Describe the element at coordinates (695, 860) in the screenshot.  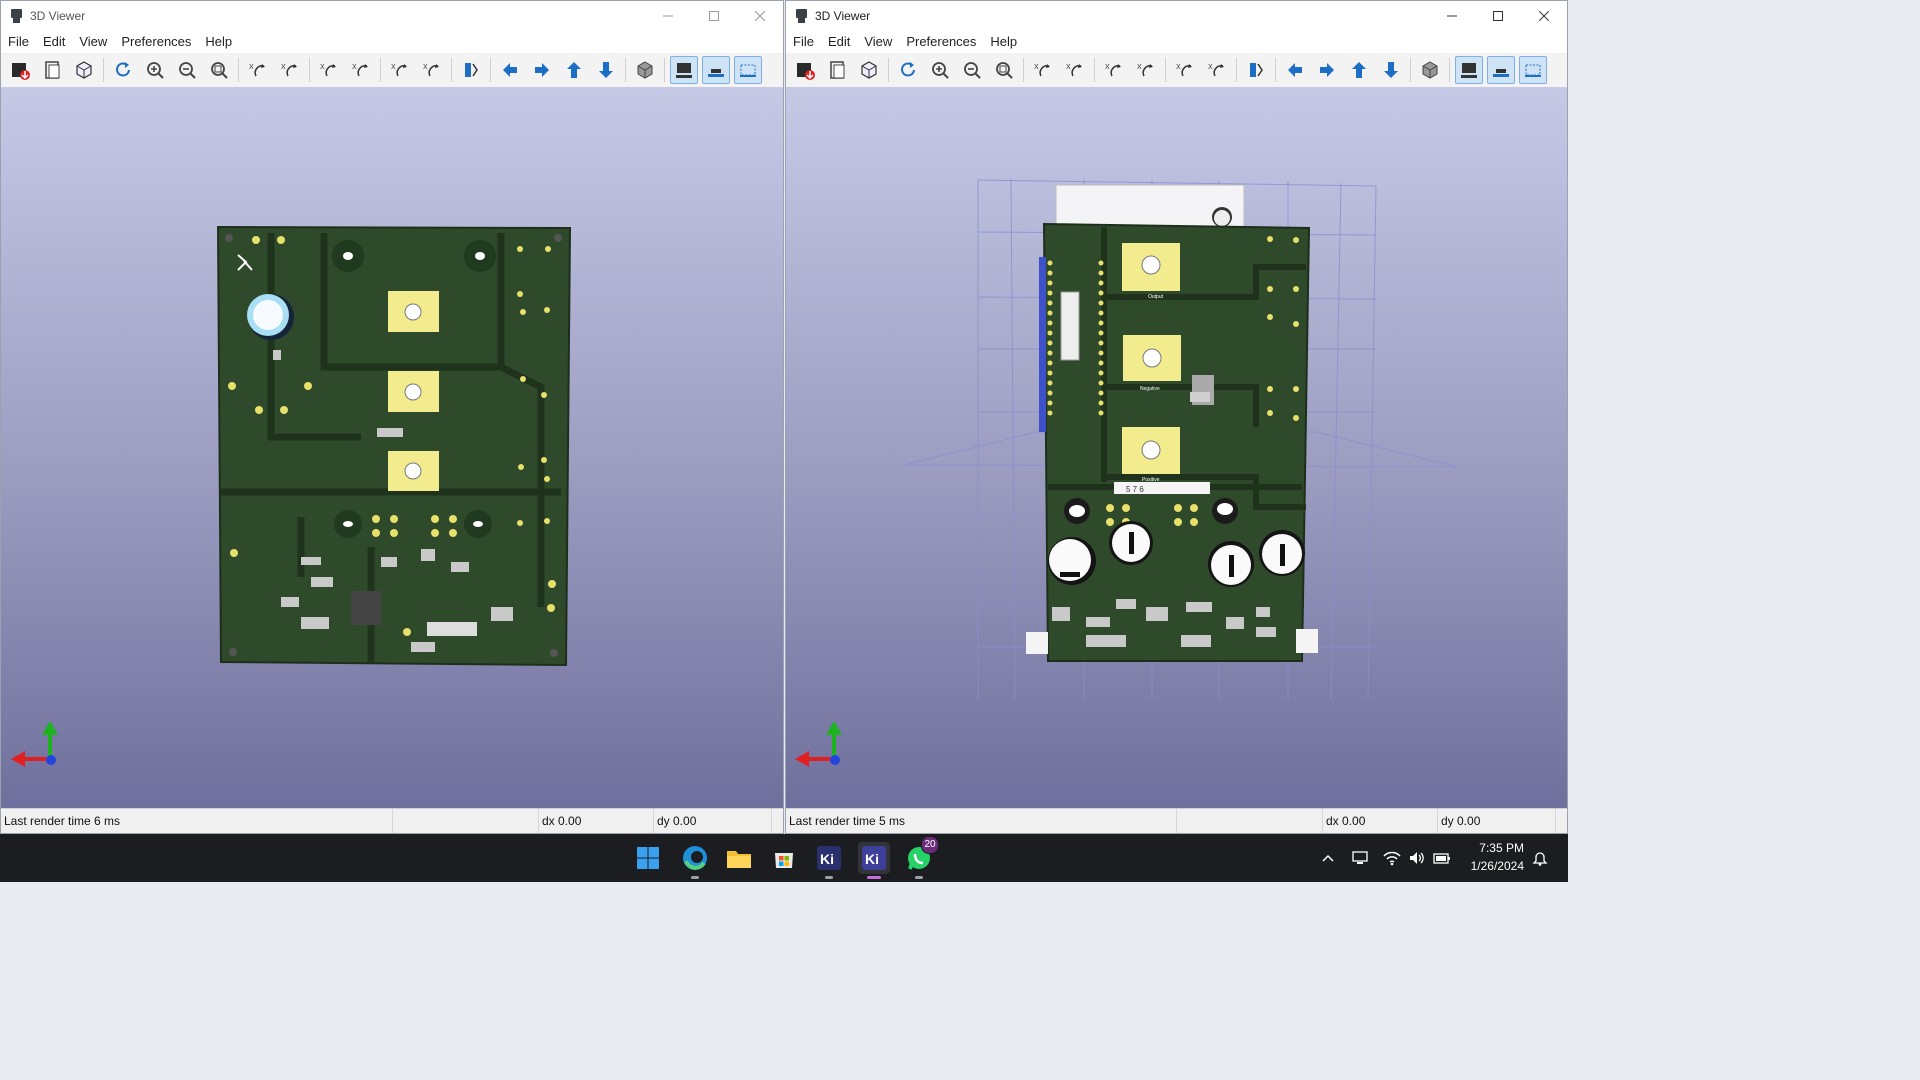
I see `edge-browser-button` at that location.